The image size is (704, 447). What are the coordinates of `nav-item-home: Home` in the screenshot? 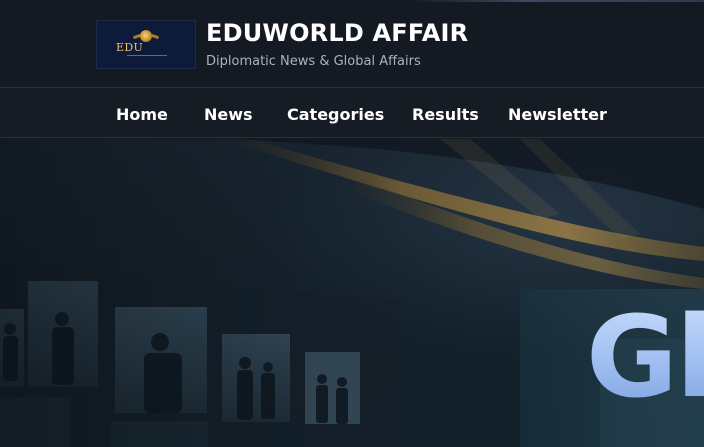 It's located at (142, 114).